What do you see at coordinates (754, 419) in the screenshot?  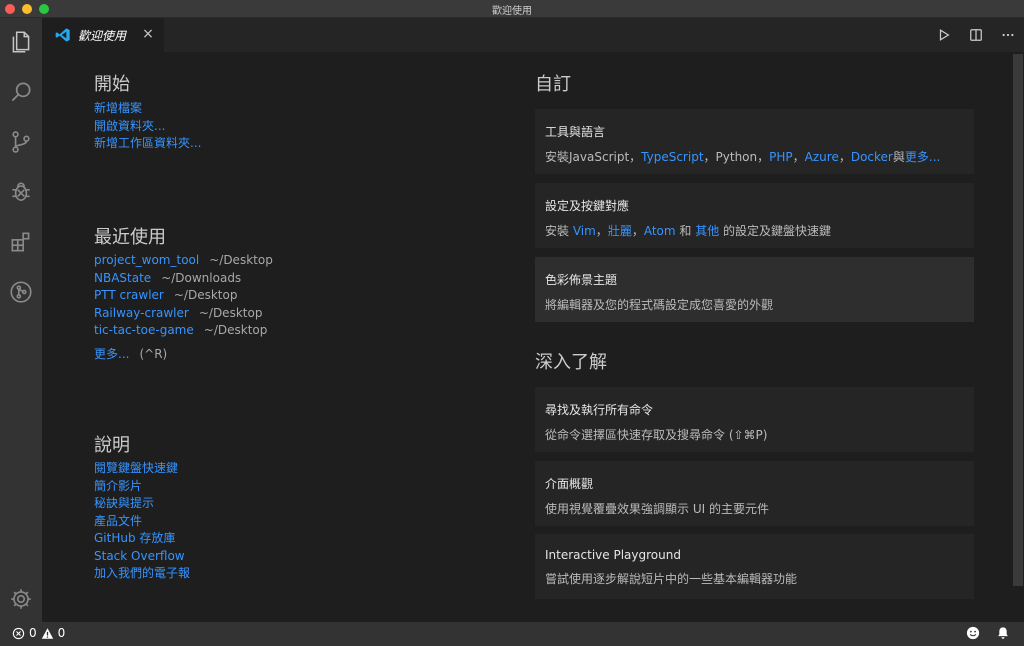 I see `find-commands-card: 尋找及執行所有命令 從命令選擇區快速存取及搜尋命令 (⇧⌘P)` at bounding box center [754, 419].